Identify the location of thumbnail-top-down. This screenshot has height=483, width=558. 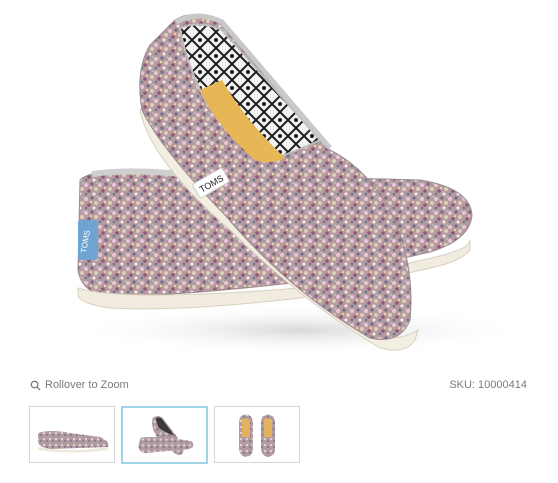
(257, 434).